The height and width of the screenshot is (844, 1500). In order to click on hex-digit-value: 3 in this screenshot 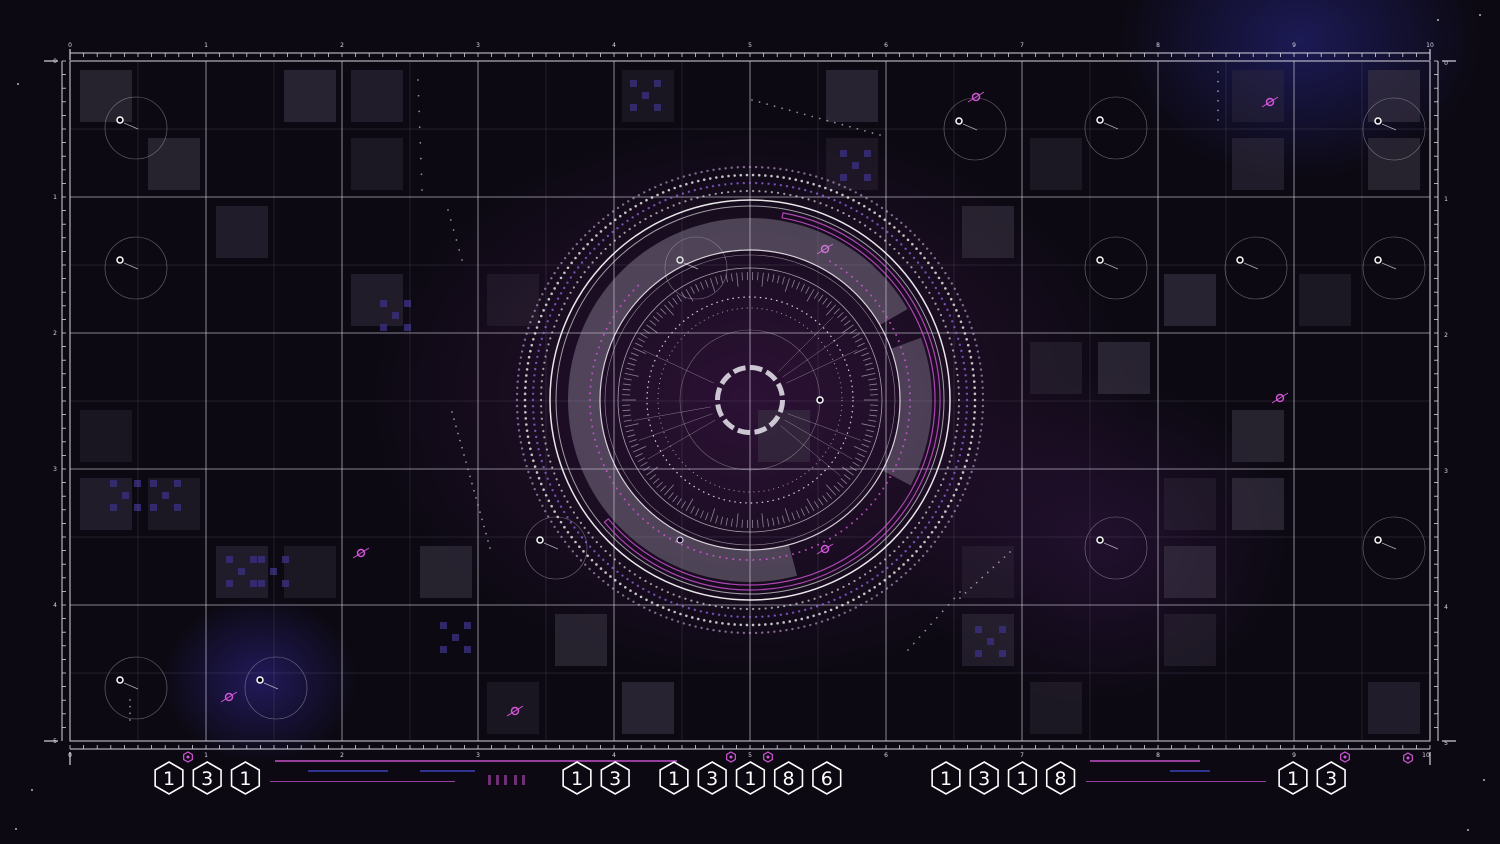, I will do `click(984, 779)`.